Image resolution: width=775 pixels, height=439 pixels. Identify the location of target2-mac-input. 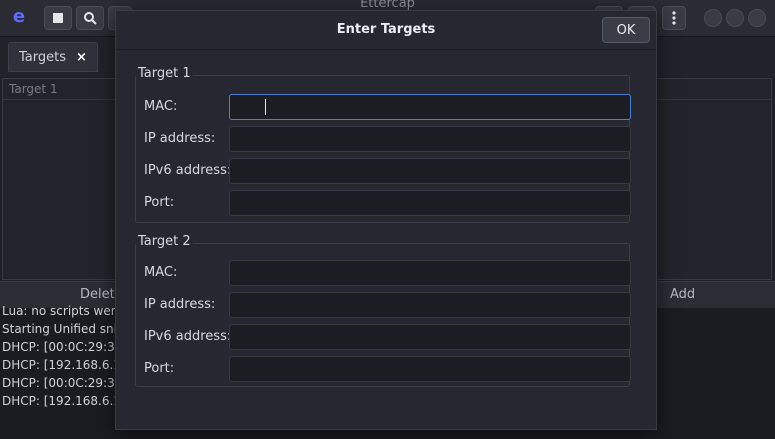
(430, 273).